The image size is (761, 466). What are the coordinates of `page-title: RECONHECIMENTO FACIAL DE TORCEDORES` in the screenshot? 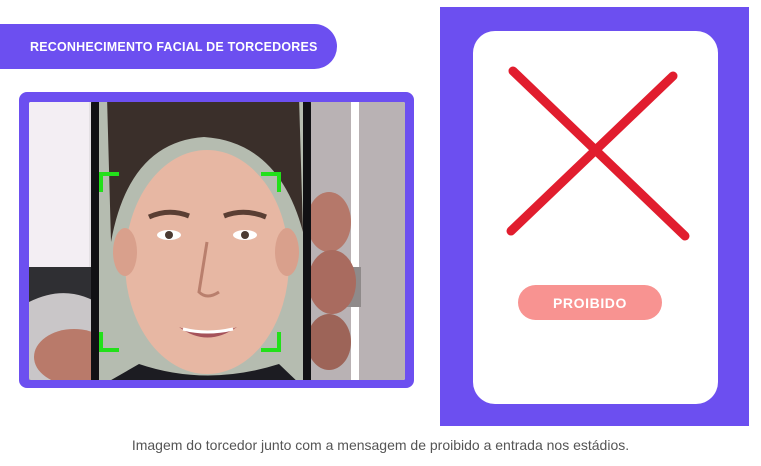 It's located at (174, 46).